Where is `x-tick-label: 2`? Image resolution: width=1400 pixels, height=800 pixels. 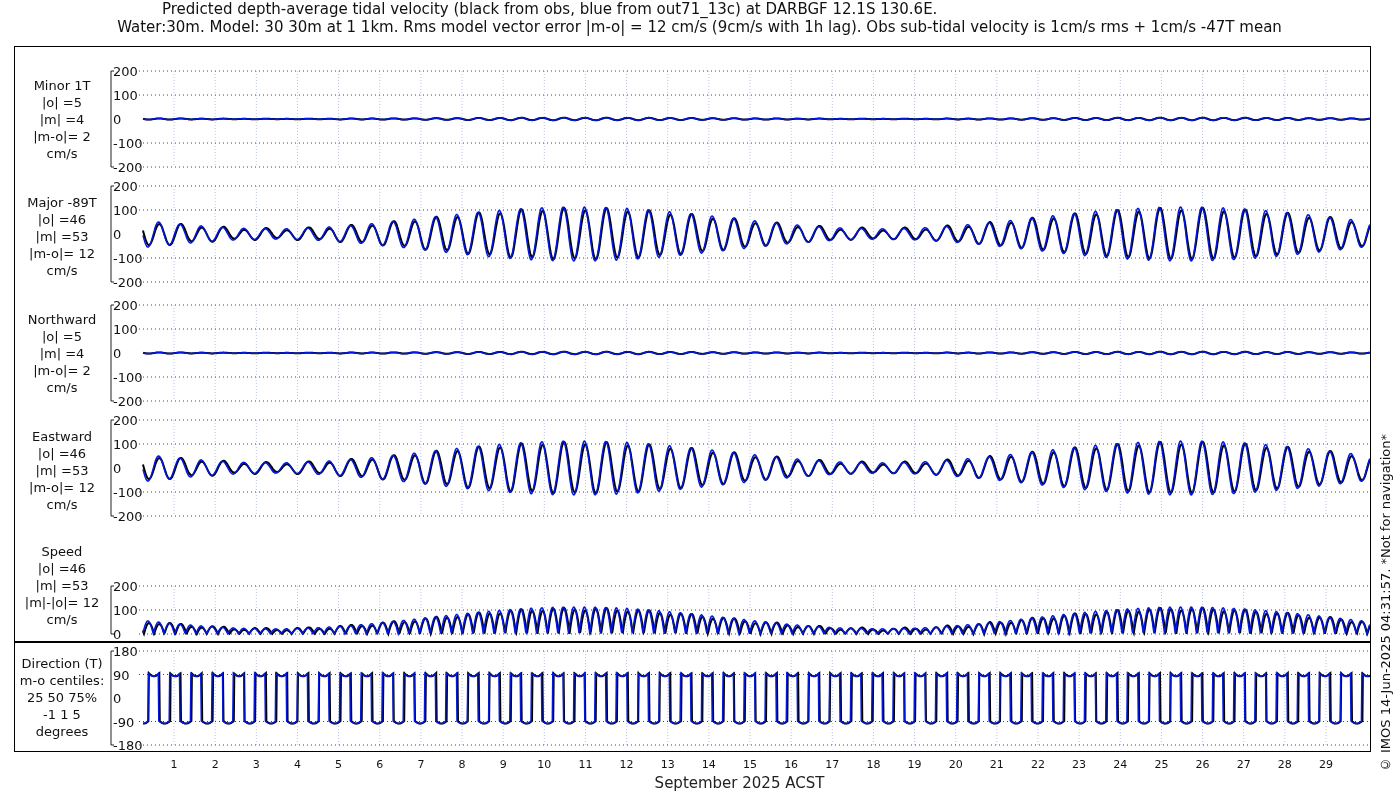 x-tick-label: 2 is located at coordinates (215, 764).